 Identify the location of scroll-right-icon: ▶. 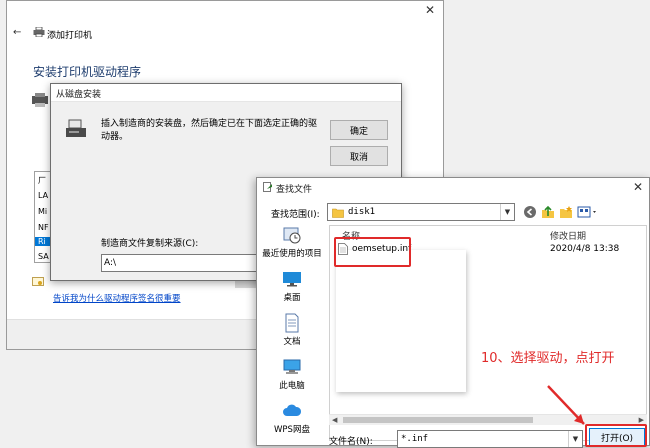
(641, 420).